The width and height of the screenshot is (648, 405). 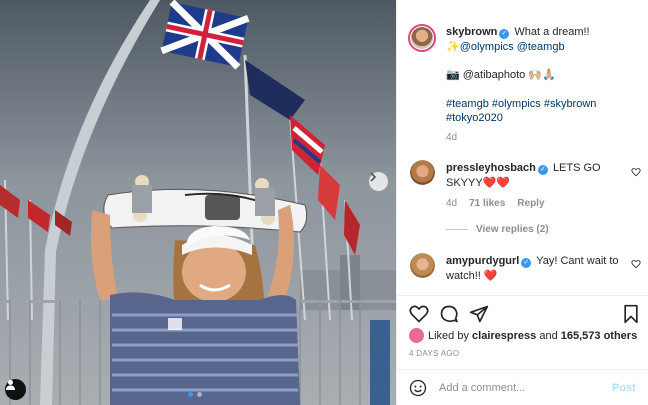 I want to click on likes-summary: Liked by clairespress and 165,573 others, so click(x=523, y=335).